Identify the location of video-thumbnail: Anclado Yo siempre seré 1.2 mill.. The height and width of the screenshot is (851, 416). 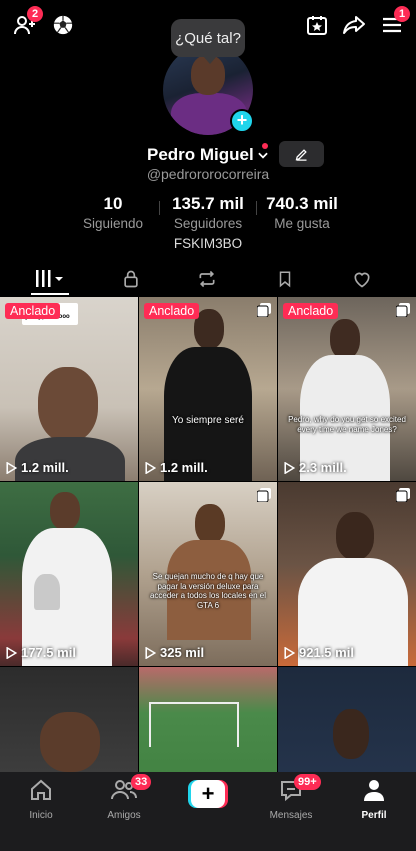
(208, 389).